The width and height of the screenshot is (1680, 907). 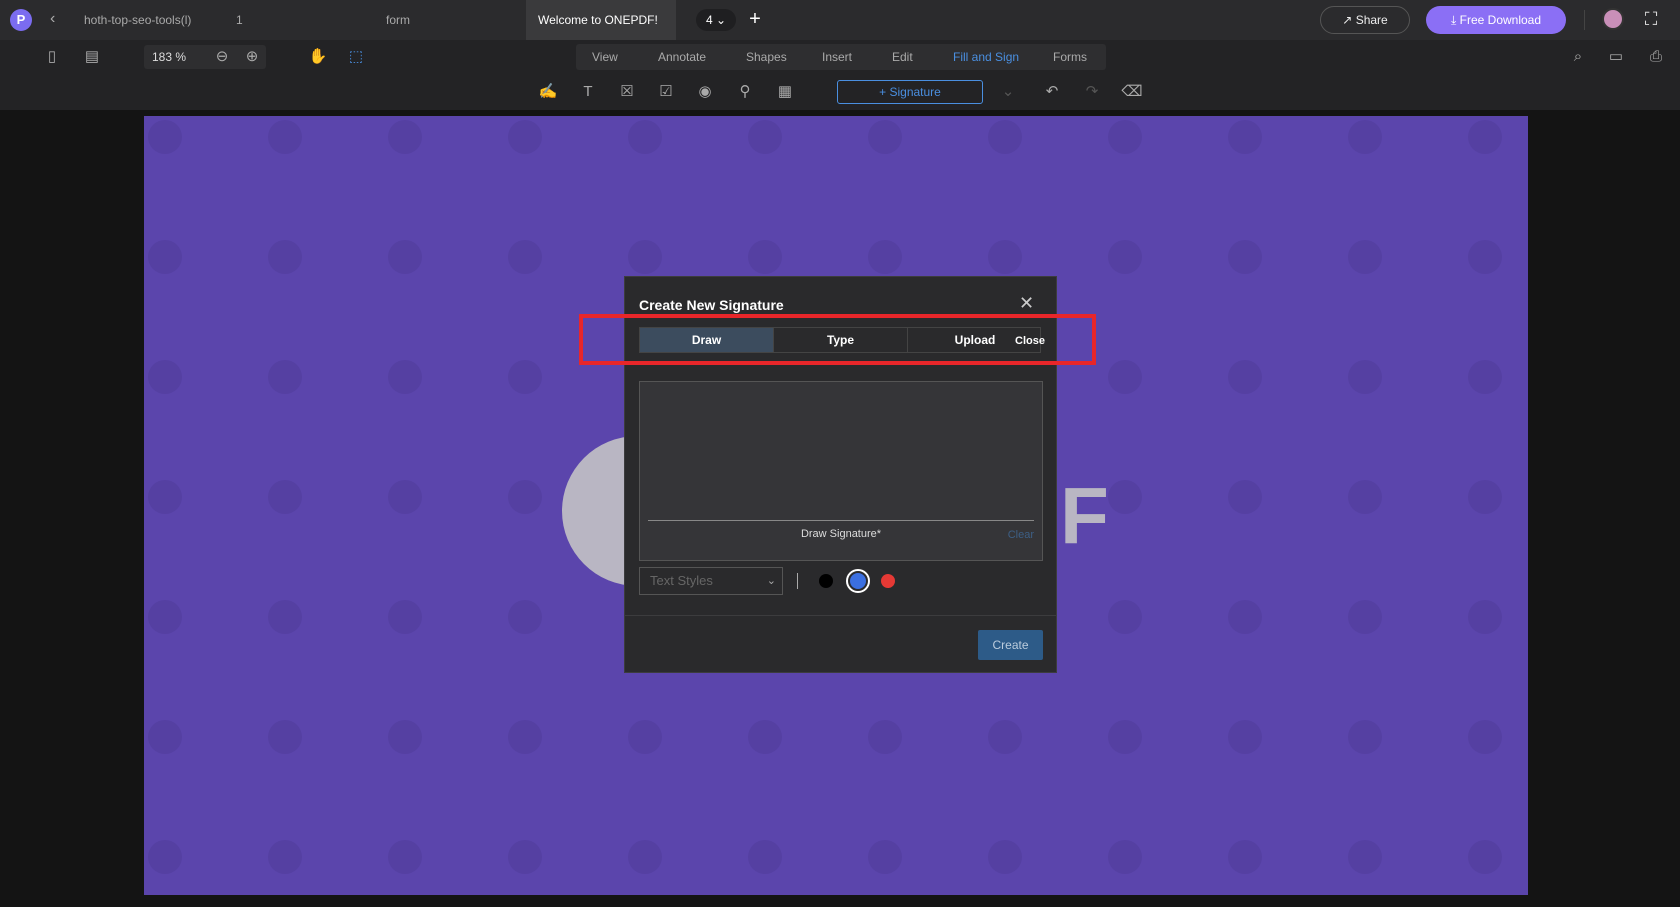 I want to click on comments-icon: ▭, so click(x=1616, y=57).